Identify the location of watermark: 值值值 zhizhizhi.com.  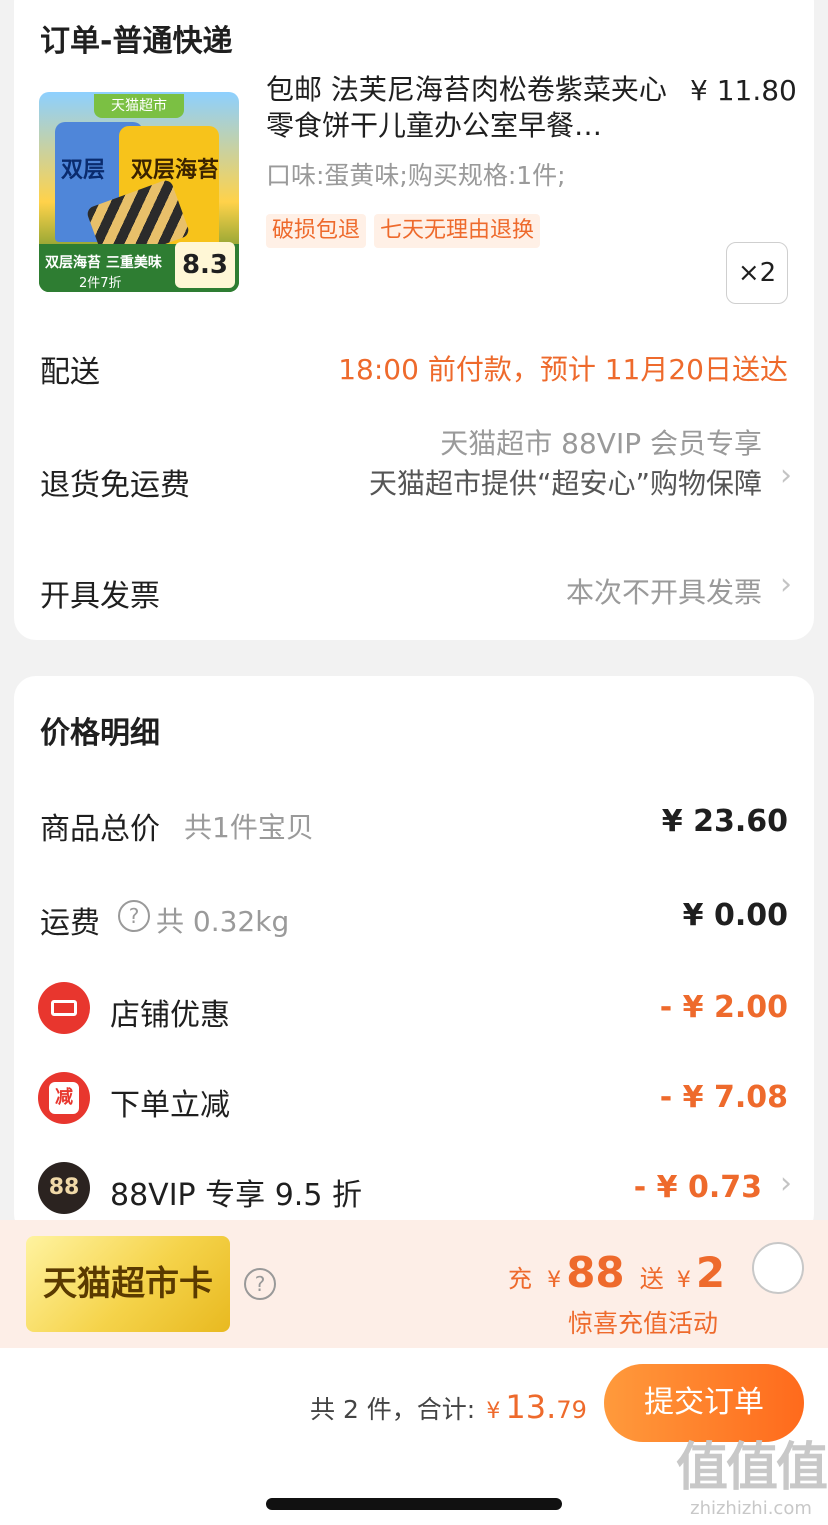
(752, 1478).